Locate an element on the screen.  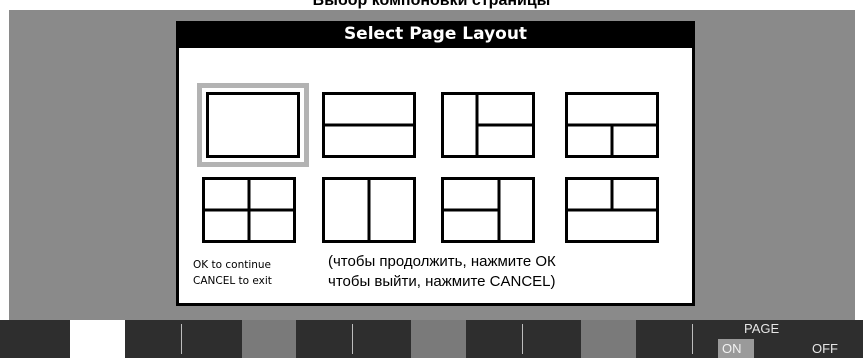
page-on-label: ON is located at coordinates (732, 348).